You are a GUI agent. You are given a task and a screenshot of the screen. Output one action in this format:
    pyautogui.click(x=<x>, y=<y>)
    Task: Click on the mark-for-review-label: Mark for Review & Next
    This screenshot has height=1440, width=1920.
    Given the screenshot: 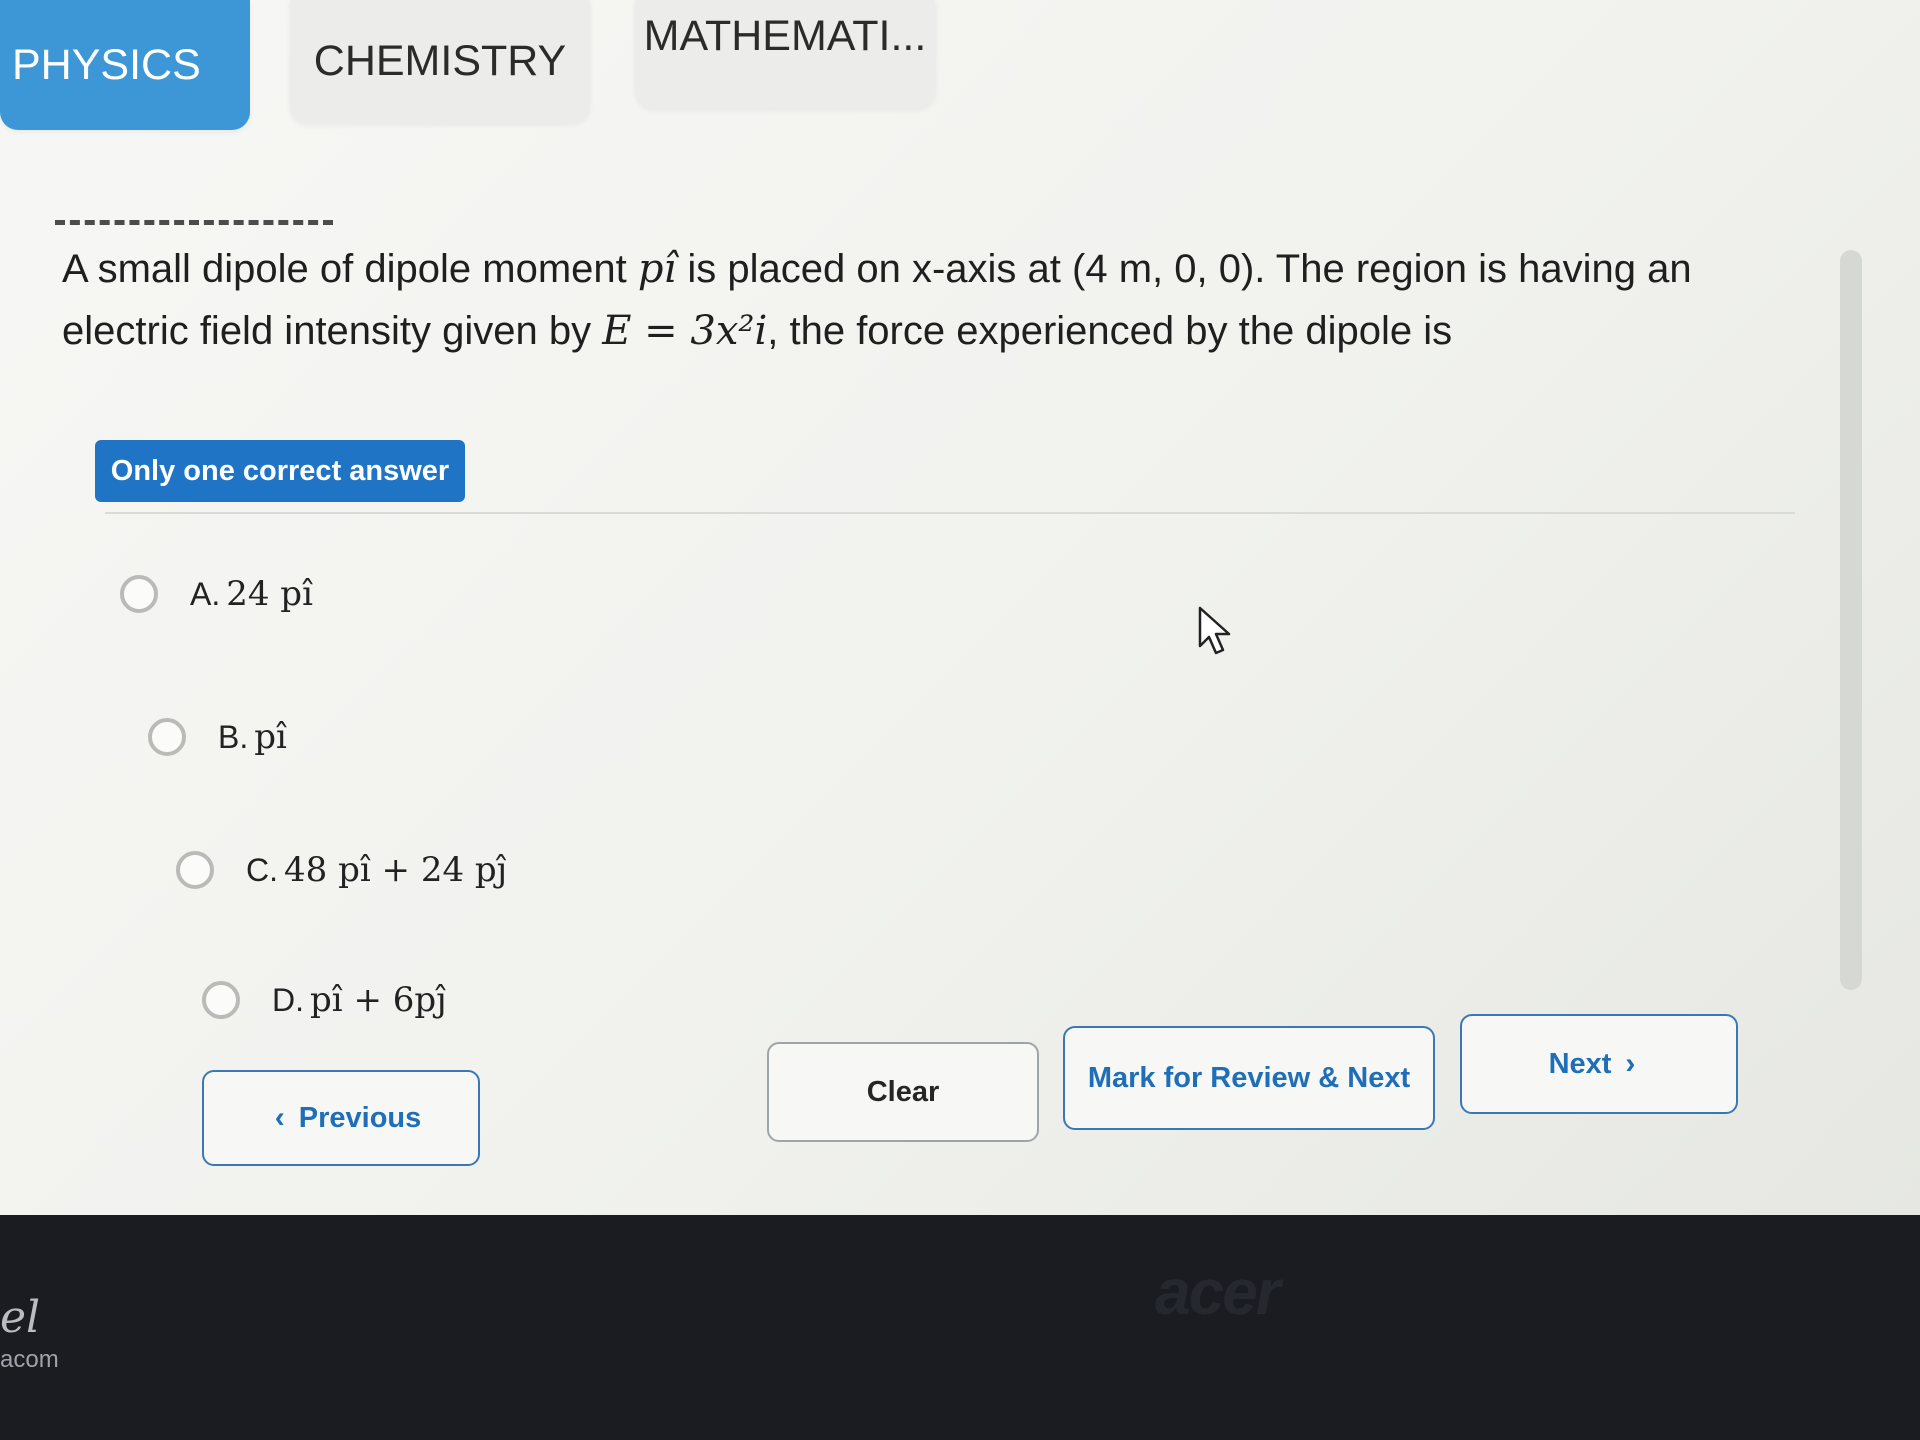 What is the action you would take?
    pyautogui.click(x=1249, y=1077)
    